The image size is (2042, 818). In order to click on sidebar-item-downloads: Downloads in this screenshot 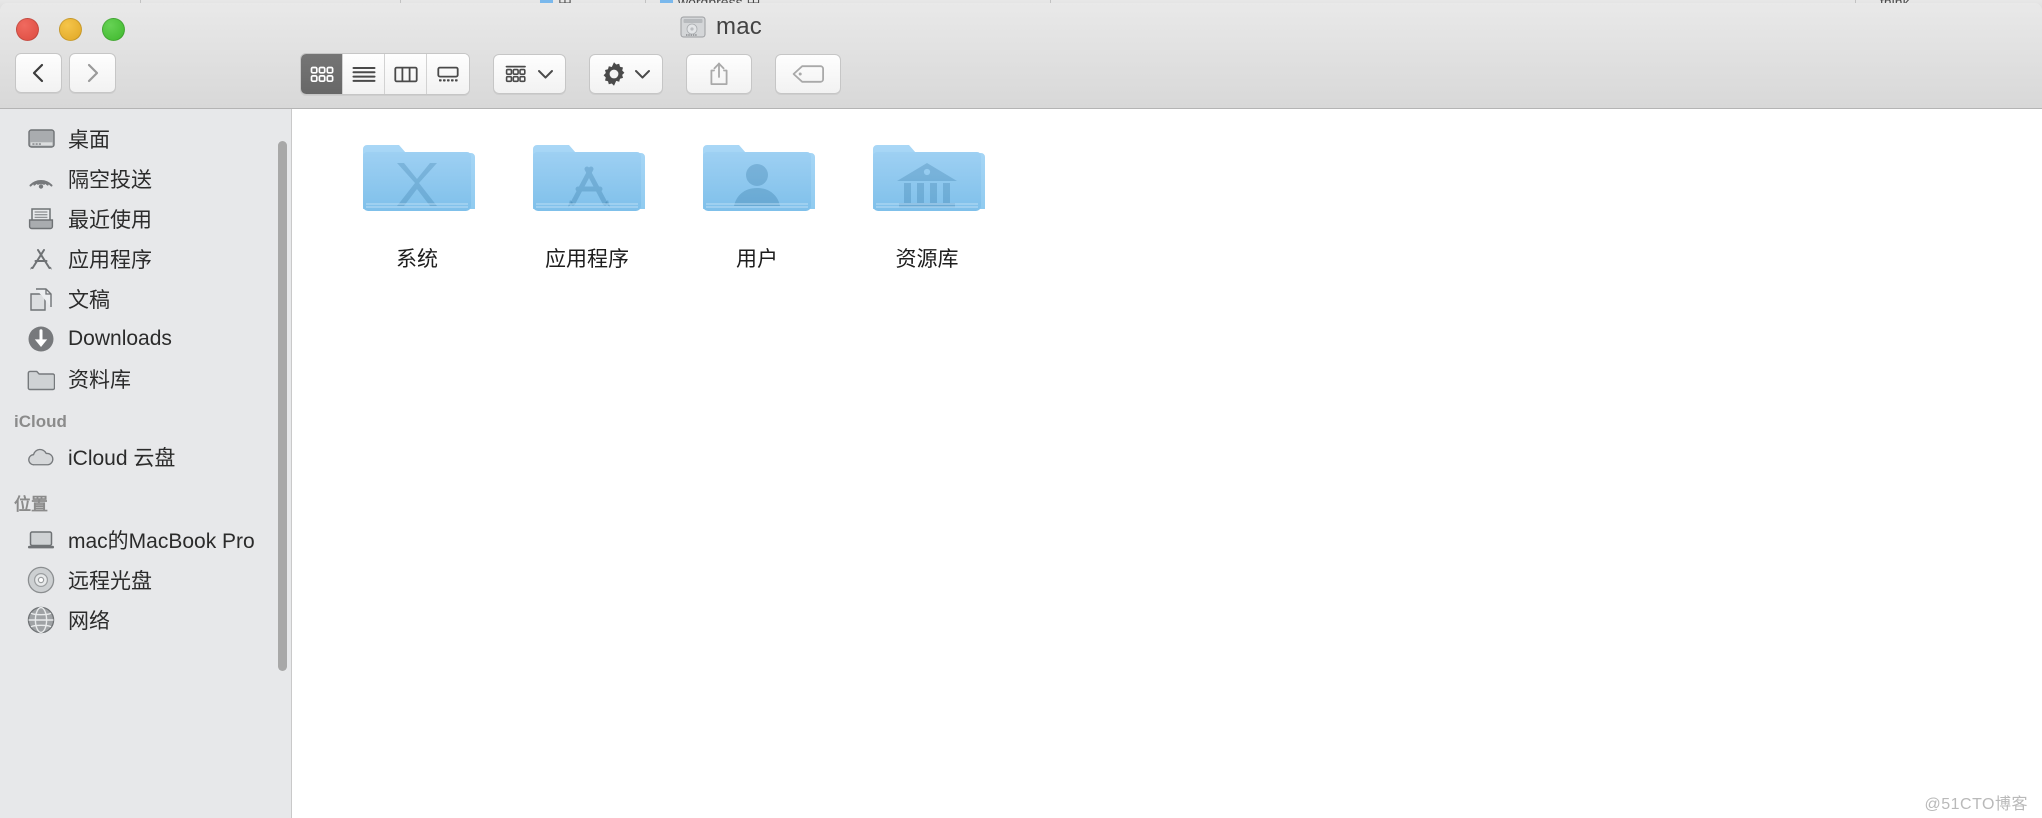, I will do `click(145, 339)`.